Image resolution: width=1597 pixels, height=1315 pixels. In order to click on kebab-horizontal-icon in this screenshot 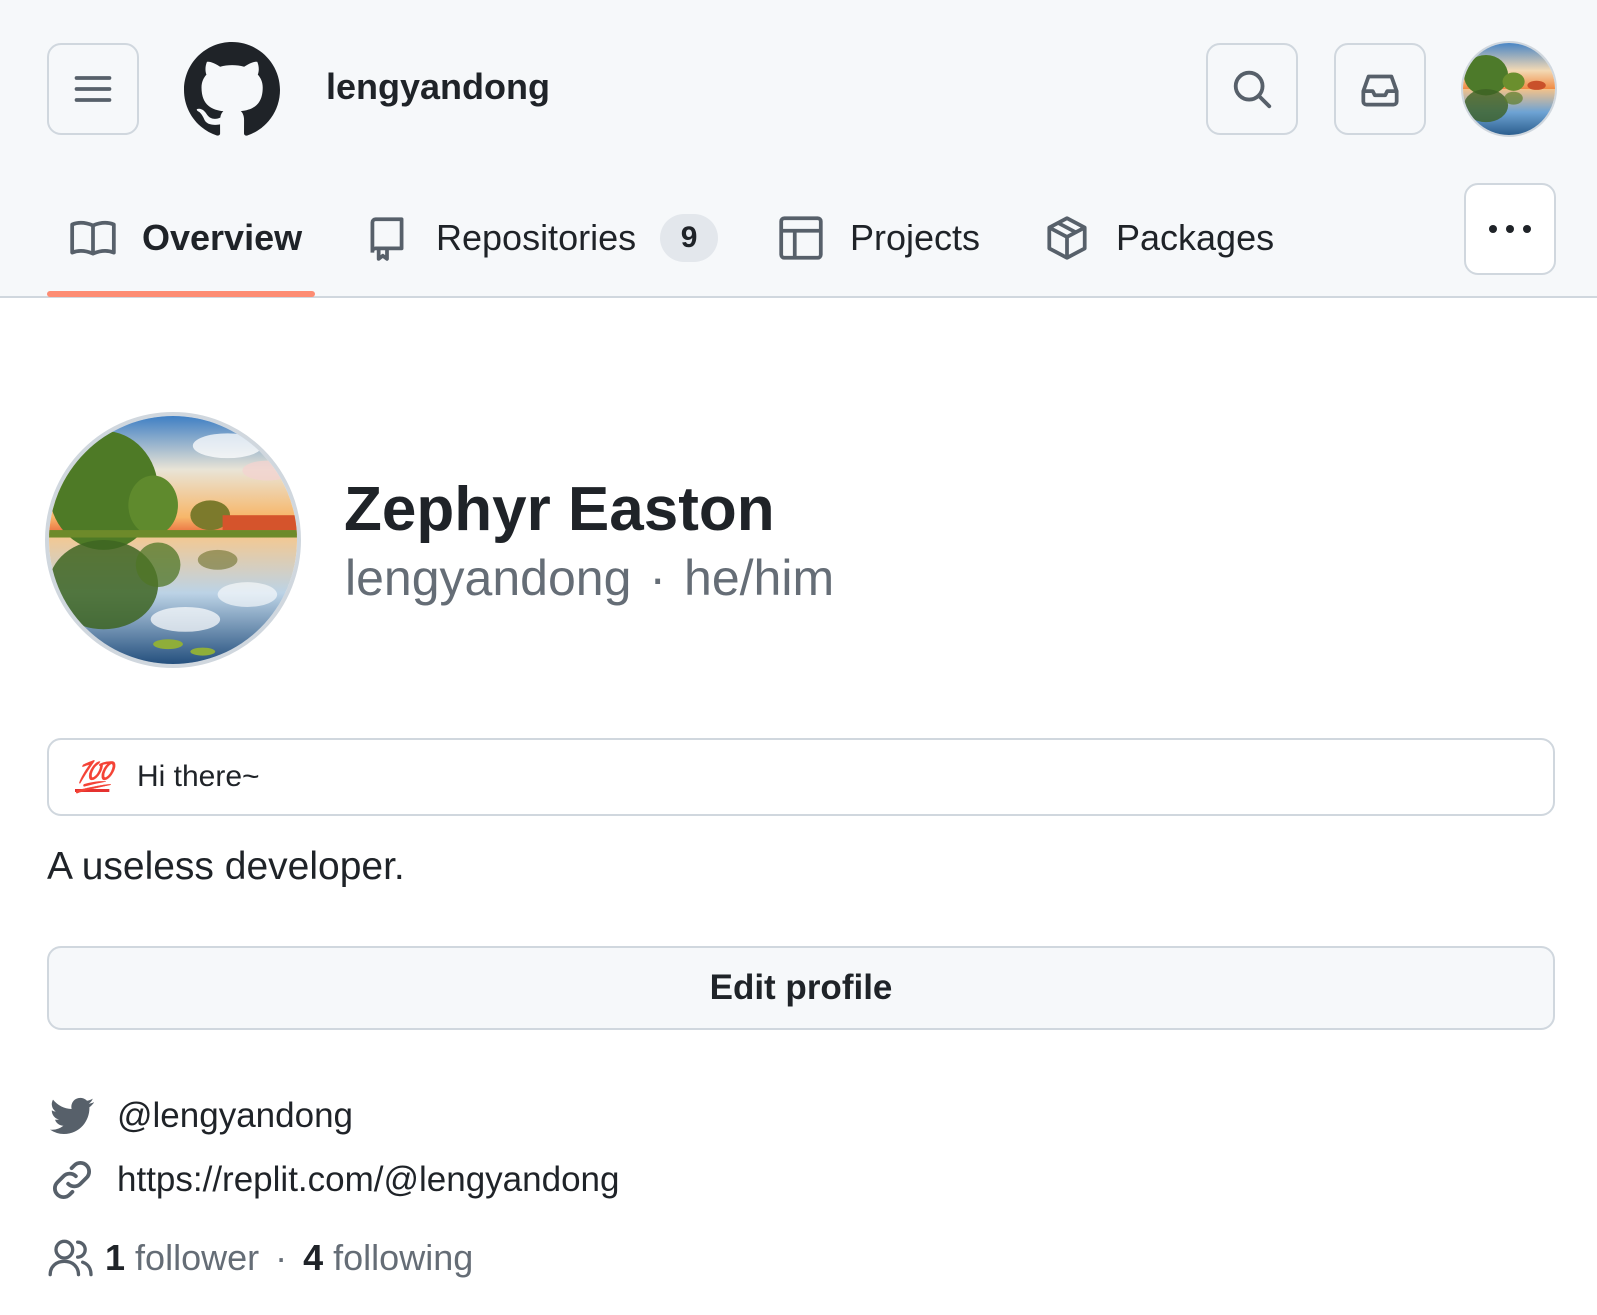, I will do `click(1510, 229)`.